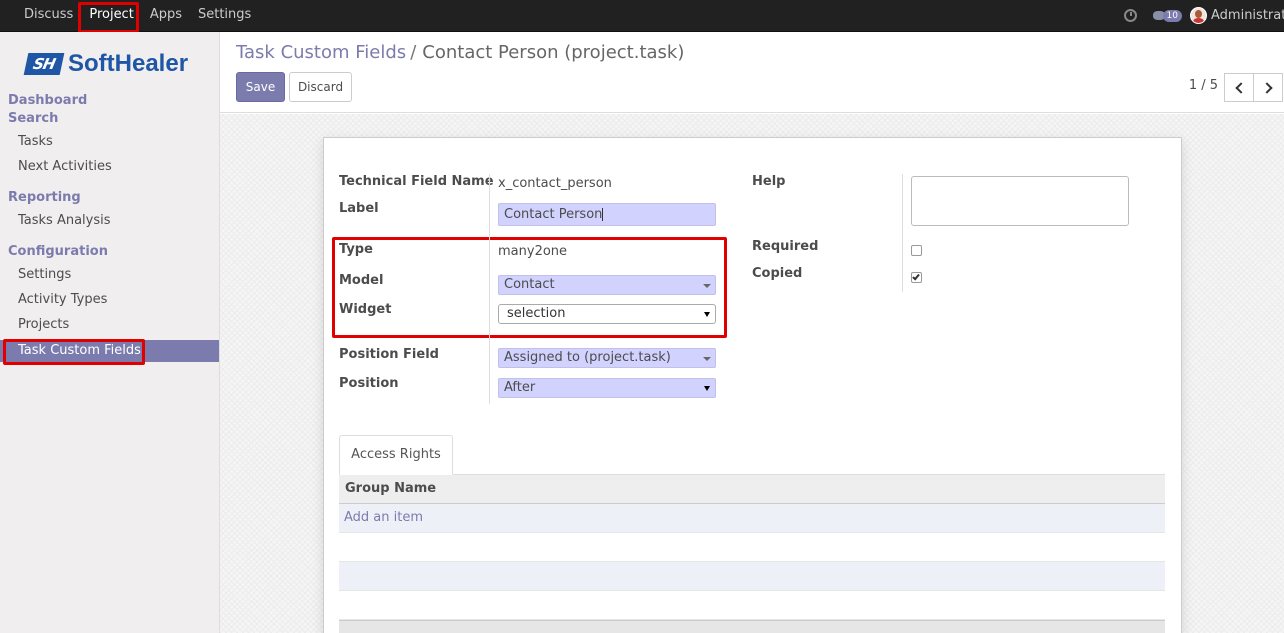 Image resolution: width=1284 pixels, height=633 pixels. Describe the element at coordinates (224, 15) in the screenshot. I see `menu-settings: Settings` at that location.